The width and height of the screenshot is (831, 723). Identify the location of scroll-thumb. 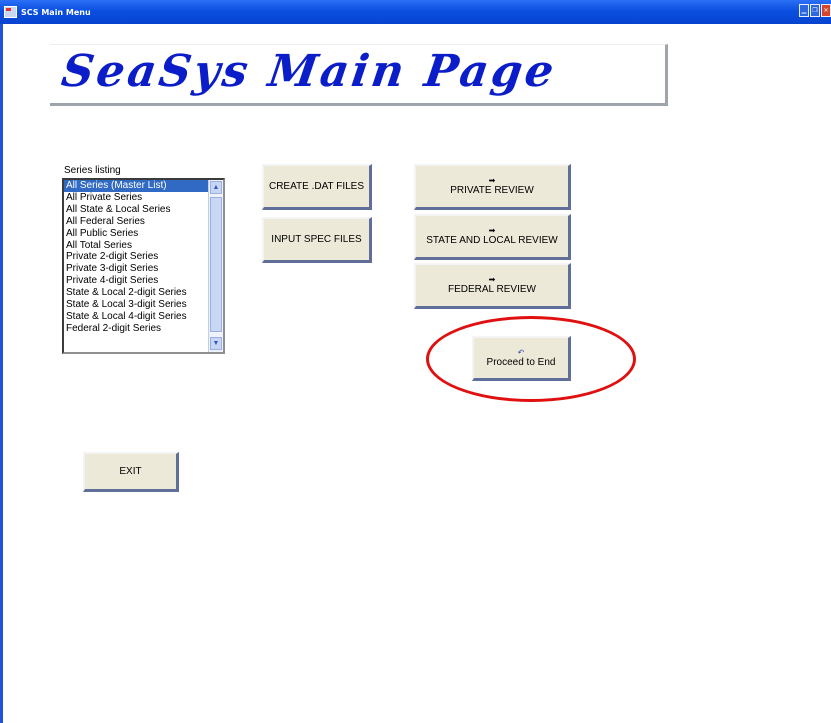
(216, 264).